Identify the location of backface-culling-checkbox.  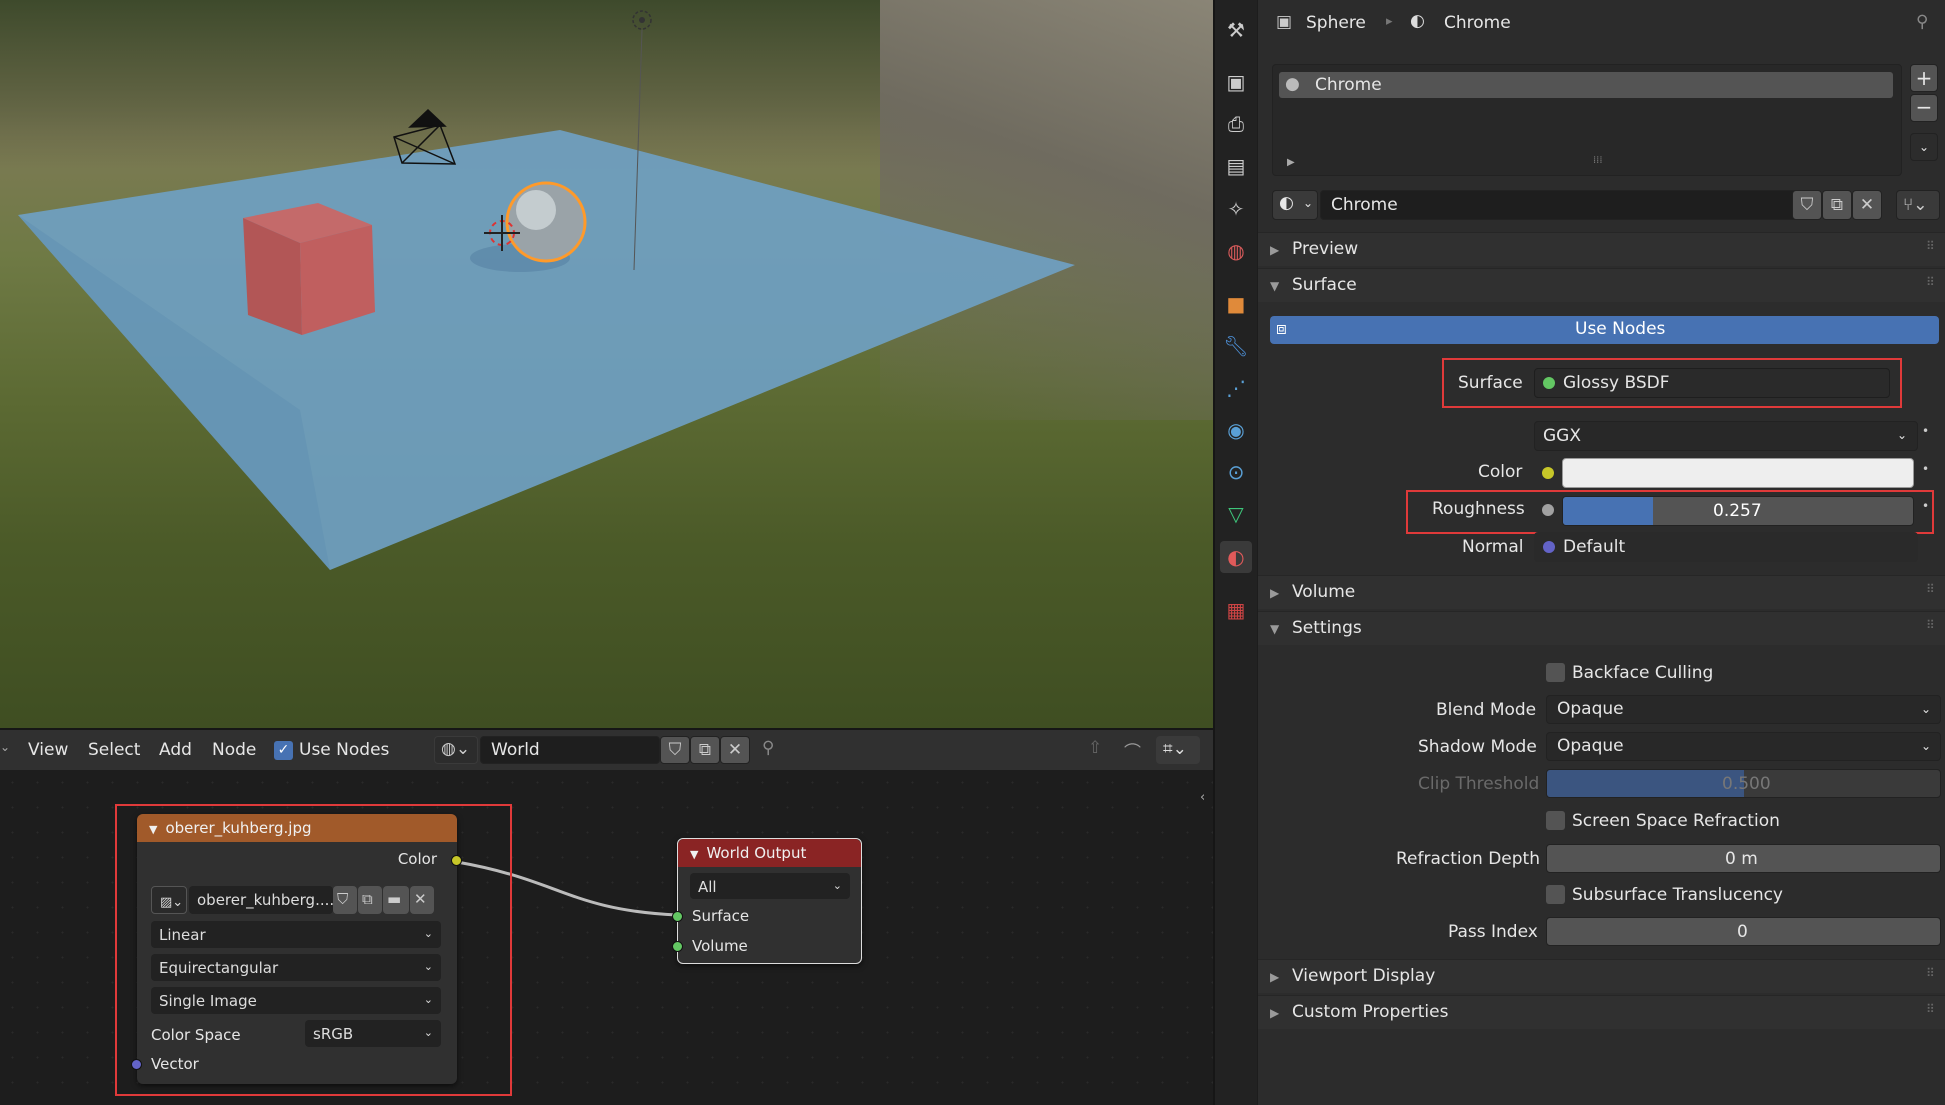
(1555, 672).